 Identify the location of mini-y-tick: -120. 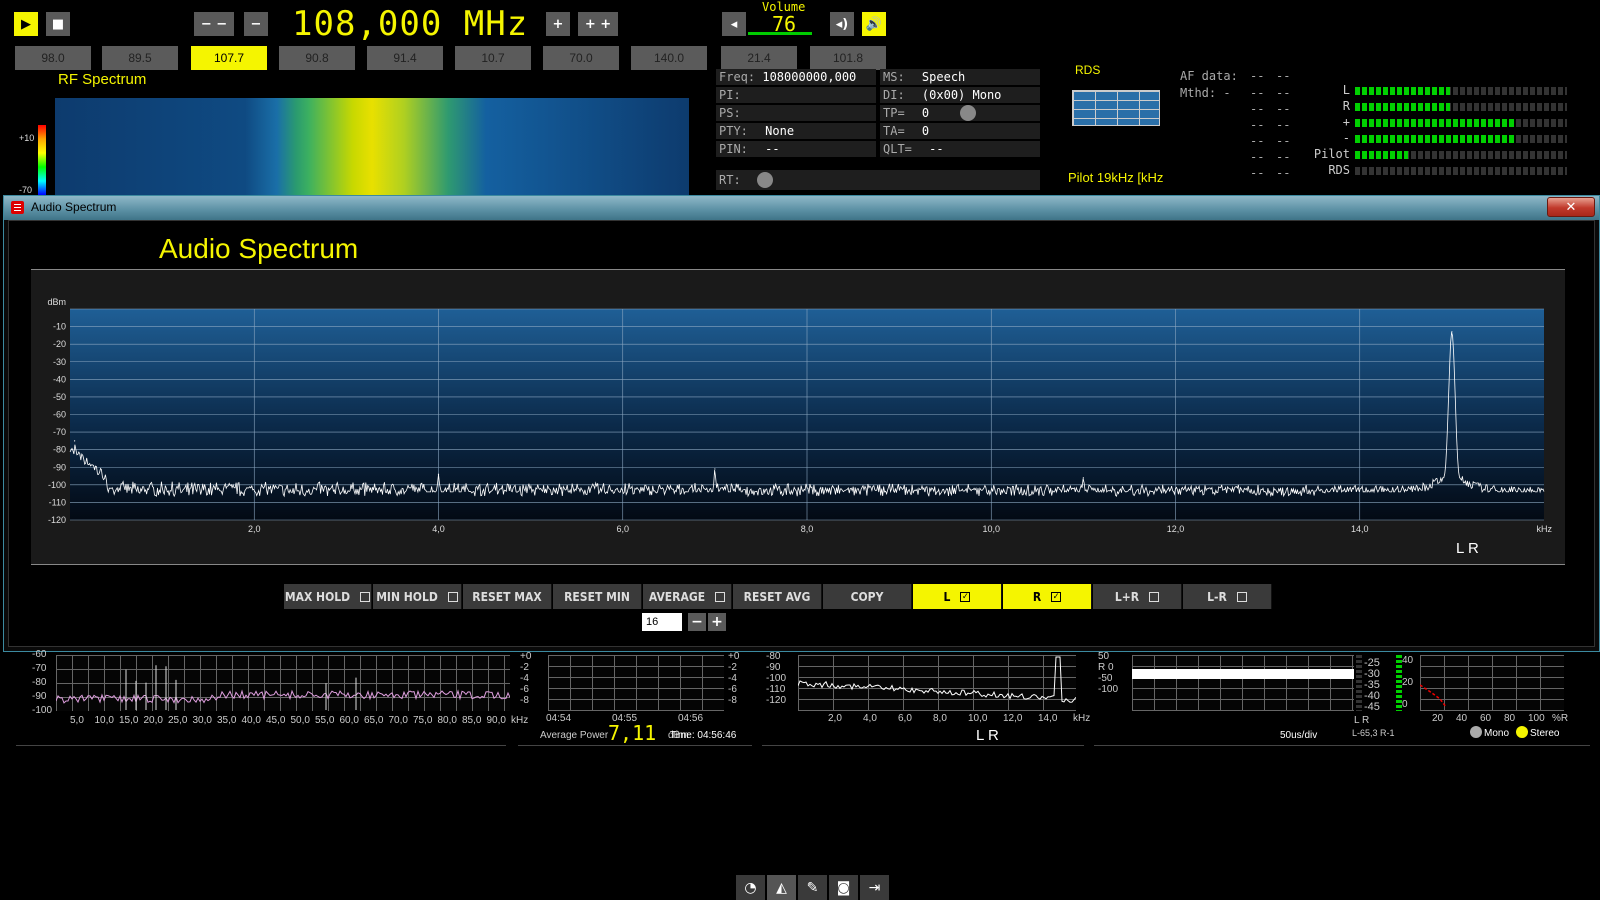
(776, 700).